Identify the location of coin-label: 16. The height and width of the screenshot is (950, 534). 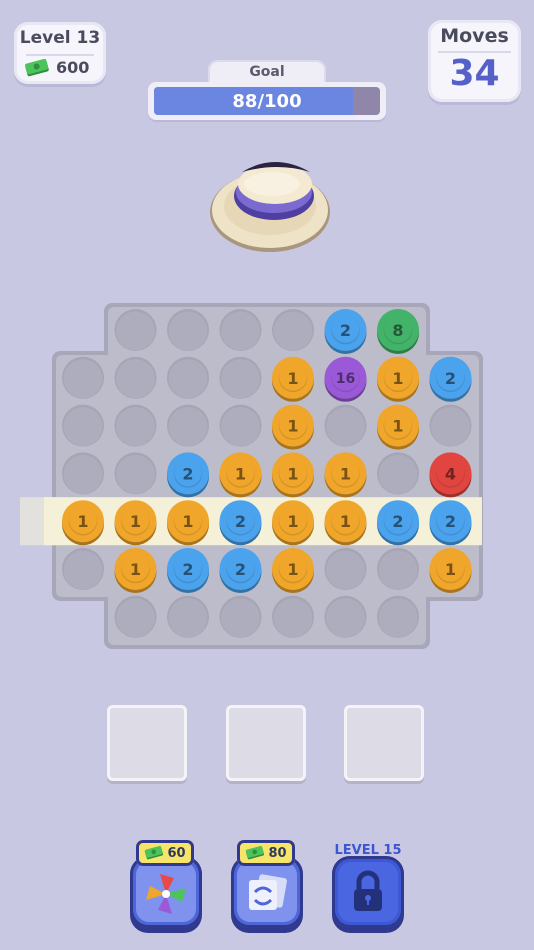
(345, 379).